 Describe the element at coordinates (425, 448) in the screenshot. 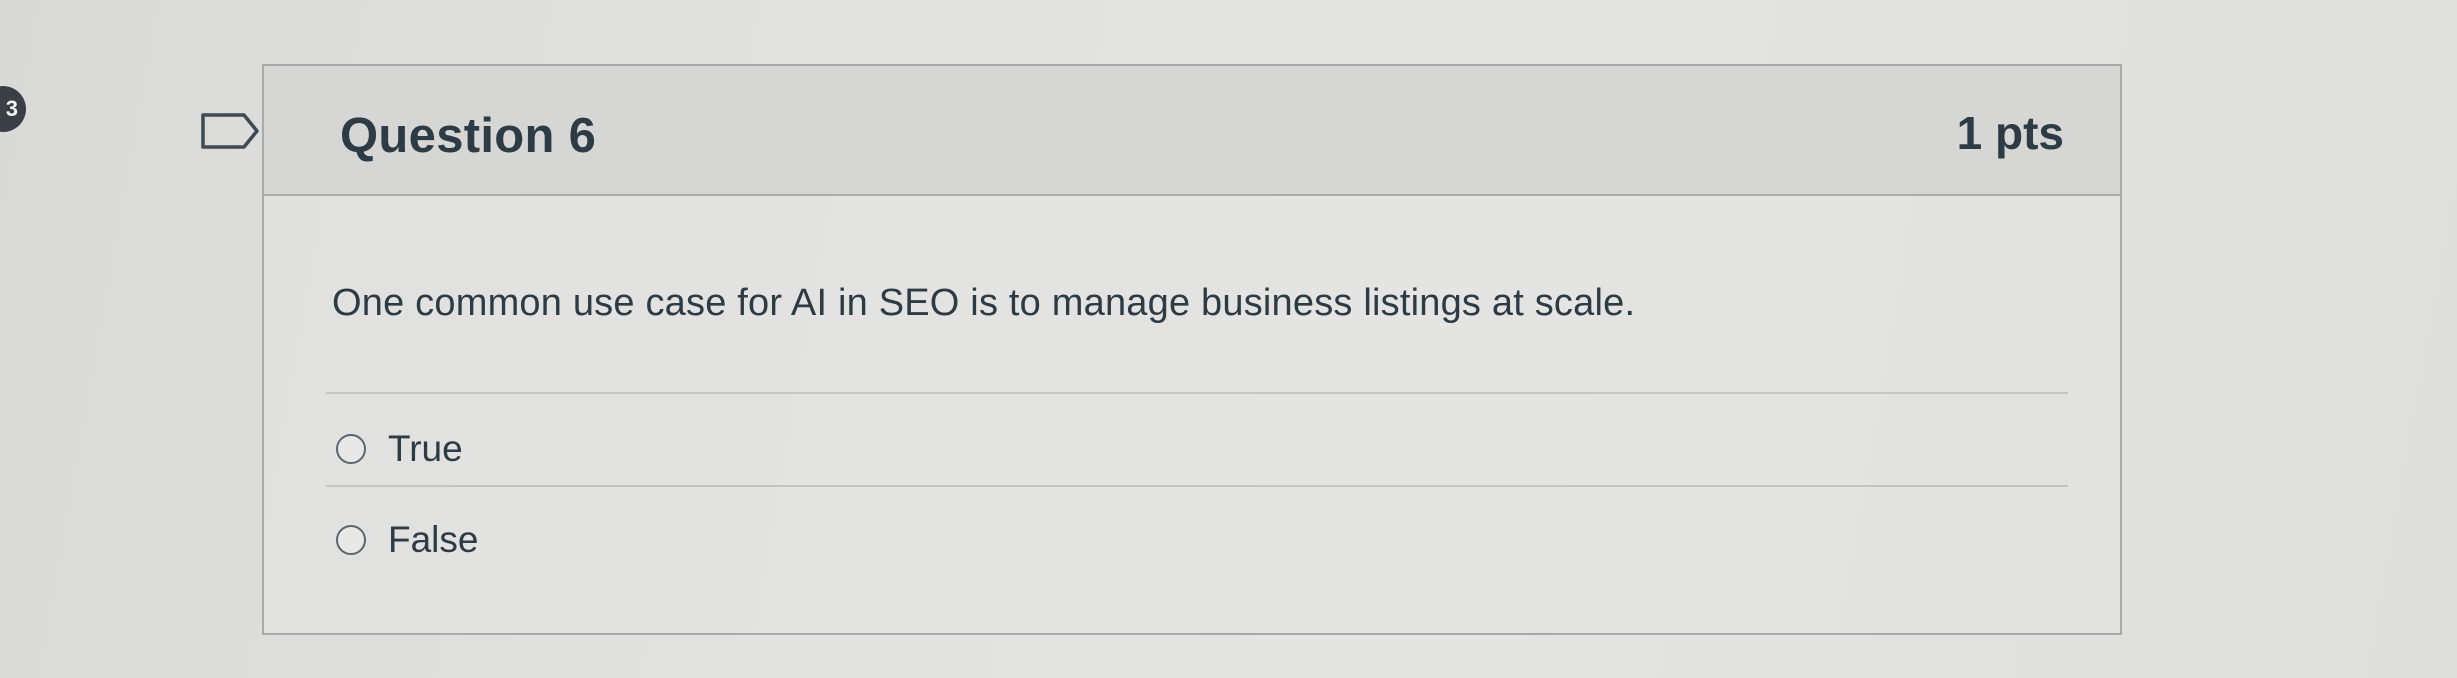

I see `answer-label: True` at that location.